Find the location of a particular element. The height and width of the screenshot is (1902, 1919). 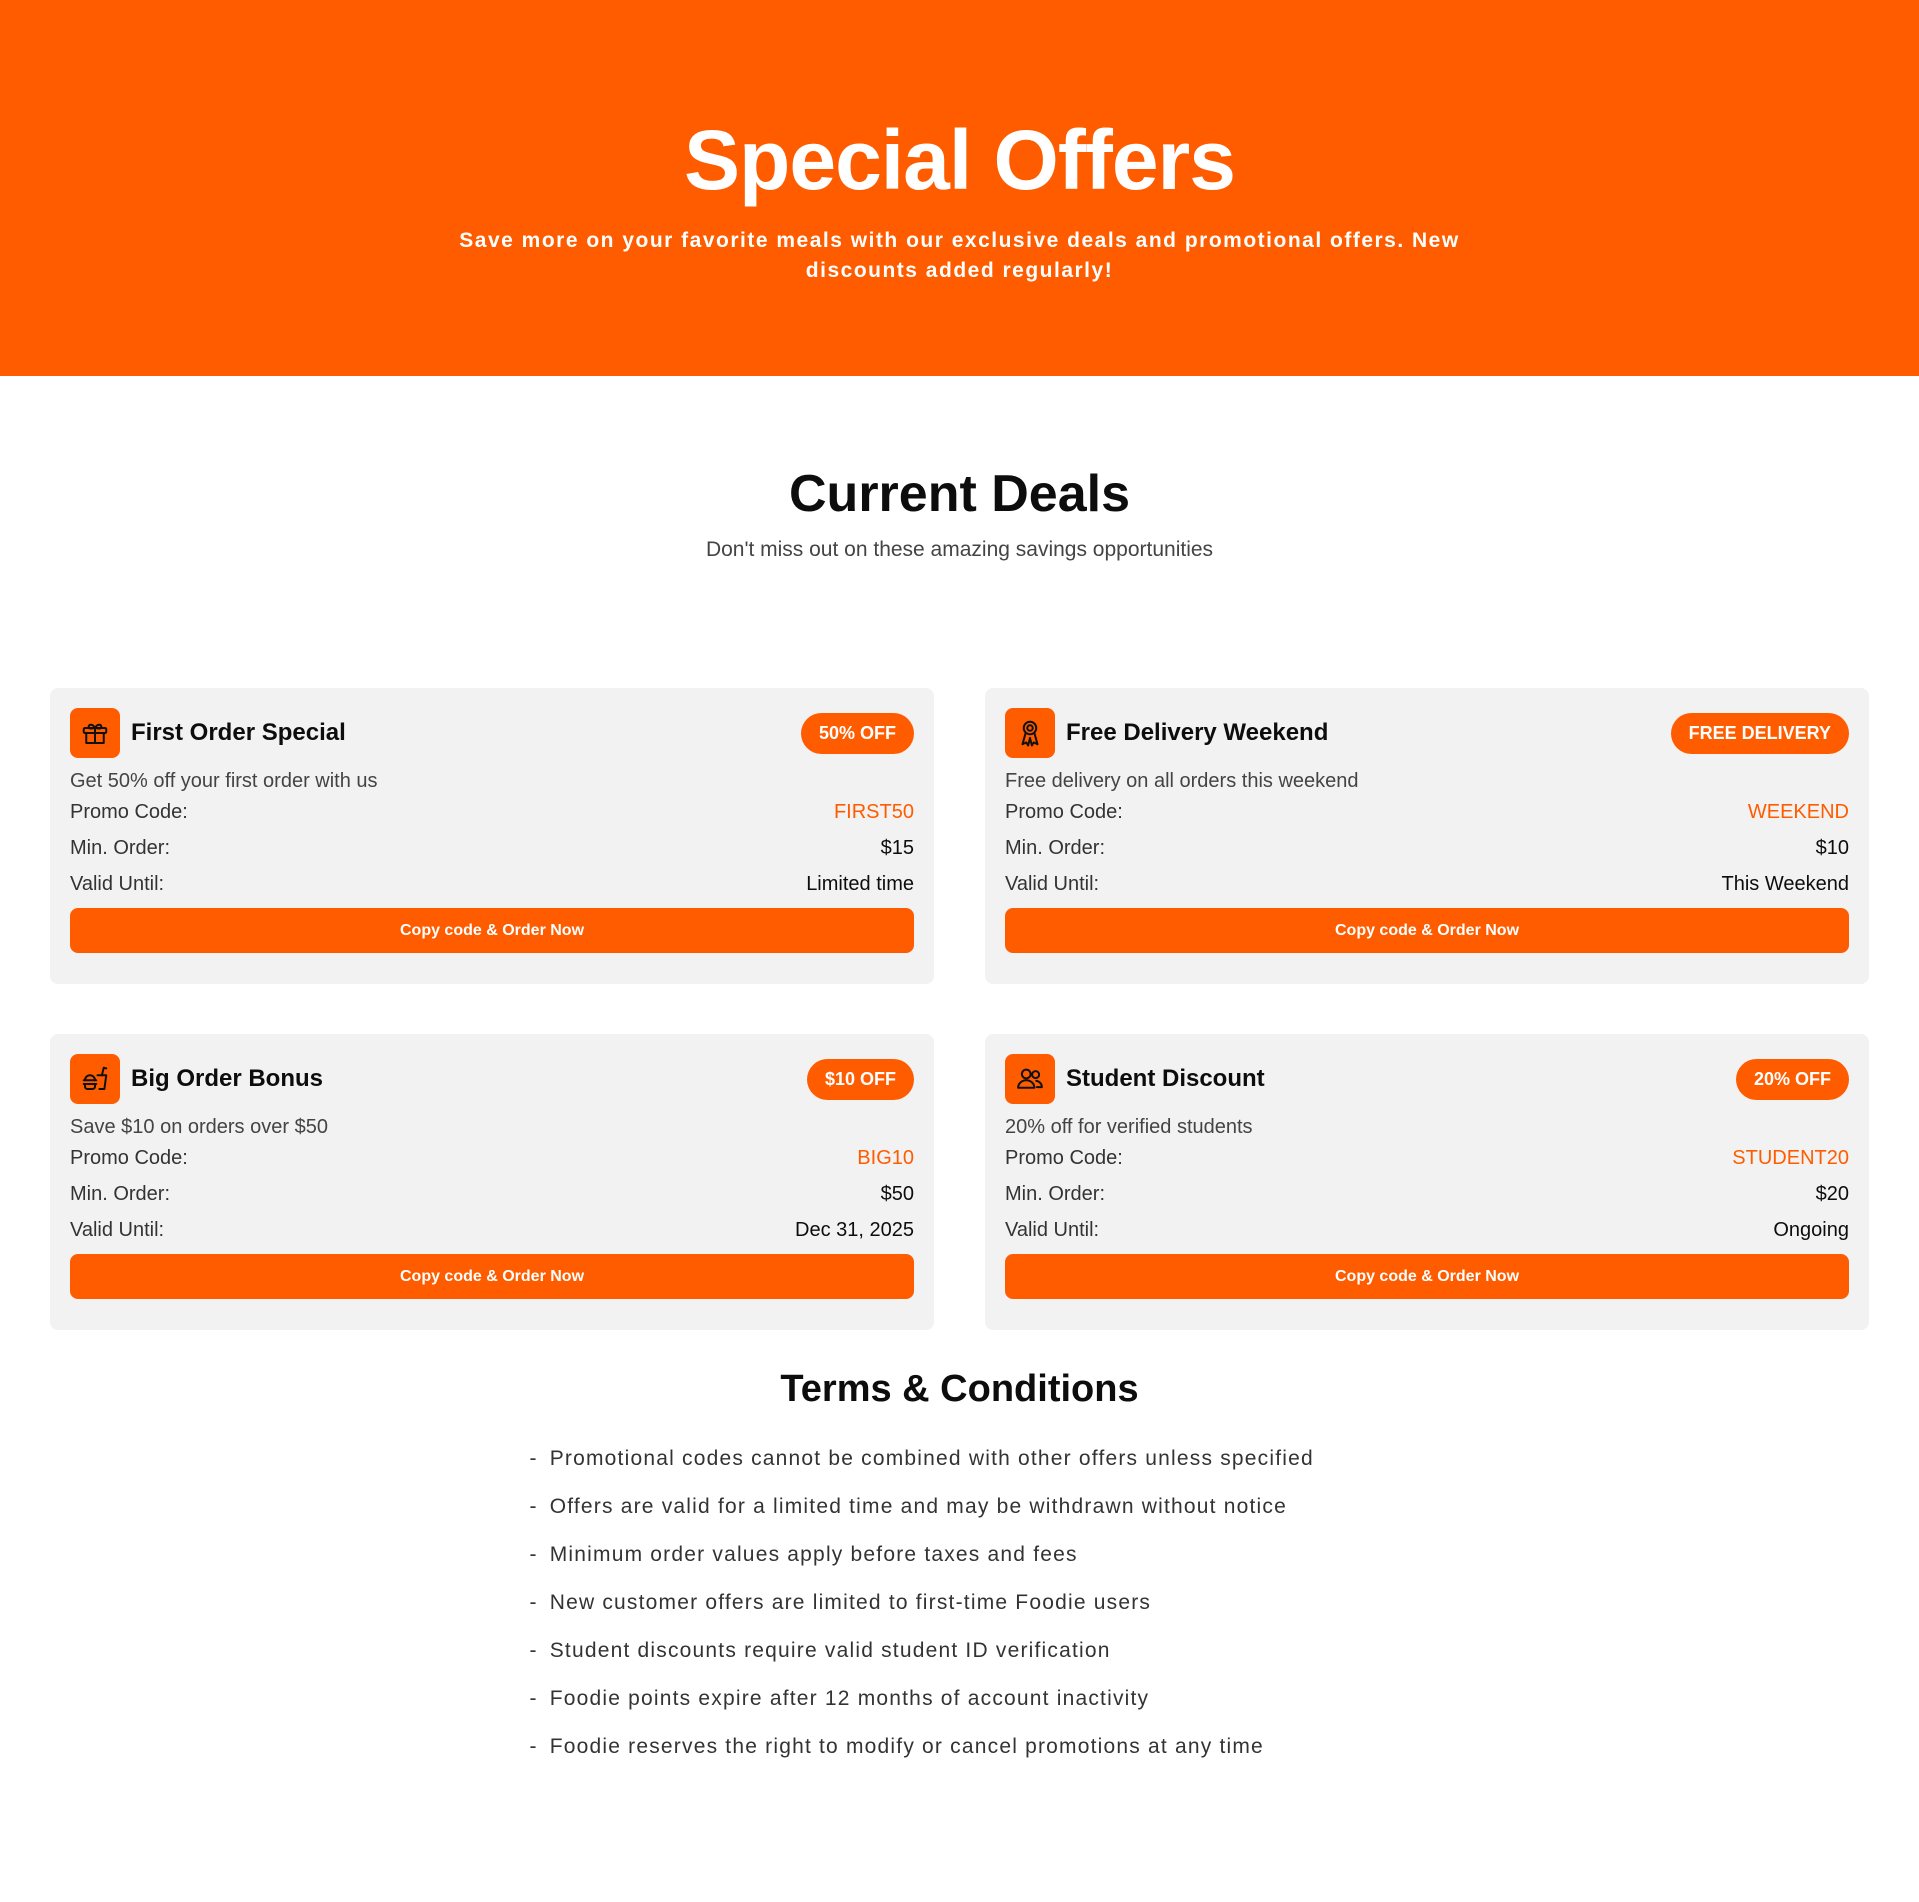

deal-title: Big Order Bonus is located at coordinates (227, 1078).